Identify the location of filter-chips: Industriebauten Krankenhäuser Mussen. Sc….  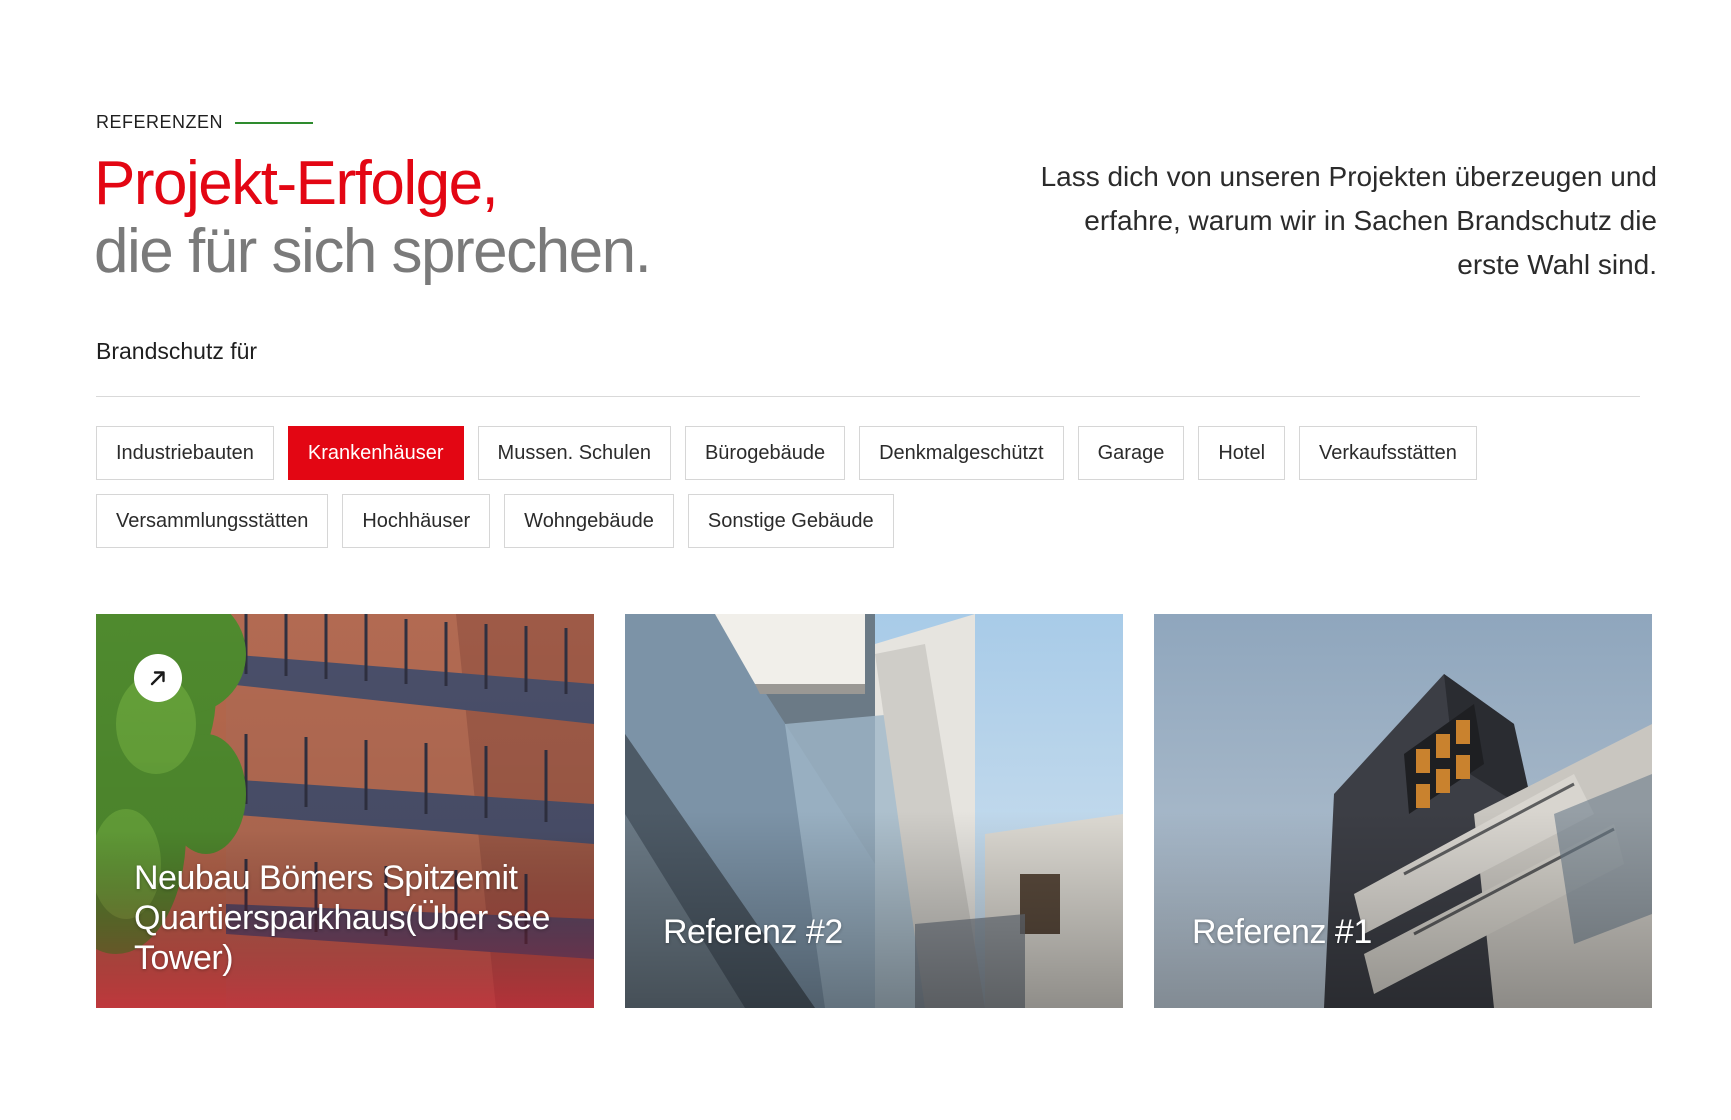
(796, 487).